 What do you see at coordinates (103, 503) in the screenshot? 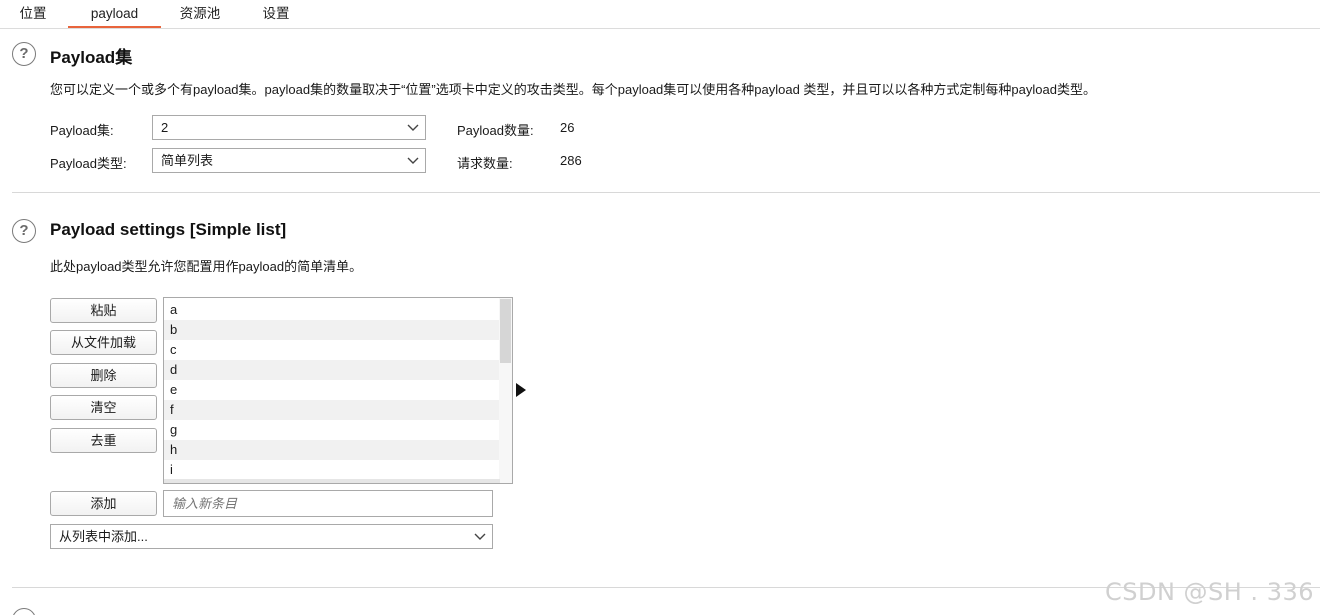
I see `add-button: 添加` at bounding box center [103, 503].